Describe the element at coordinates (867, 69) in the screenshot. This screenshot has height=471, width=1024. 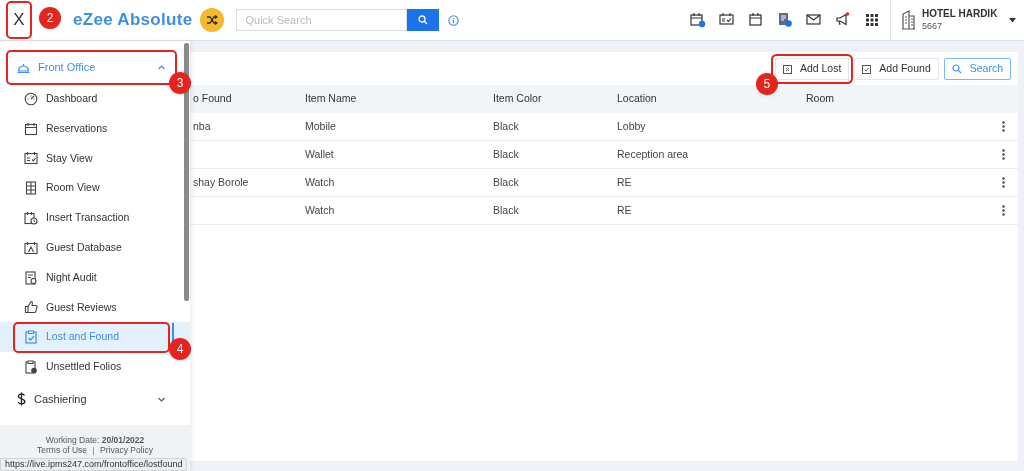
I see `check-box-icon` at that location.